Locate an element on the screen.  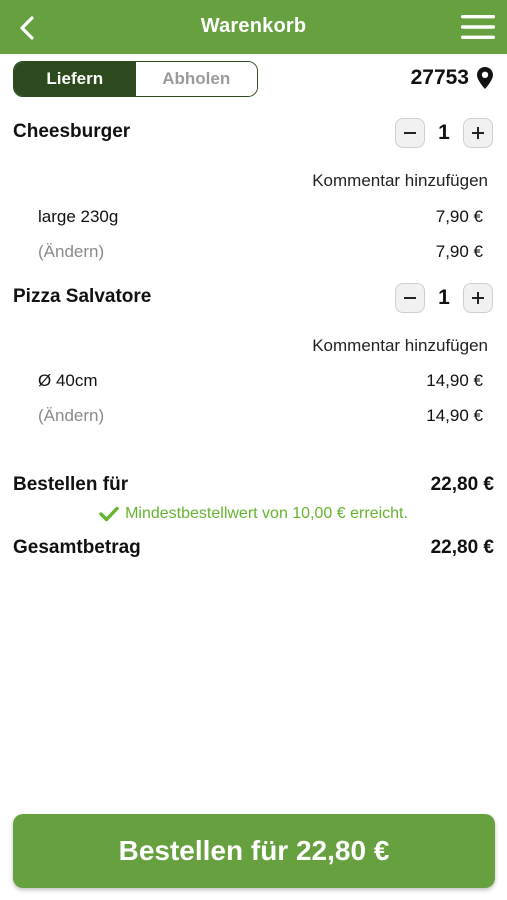
zip-code: 27753 is located at coordinates (439, 77).